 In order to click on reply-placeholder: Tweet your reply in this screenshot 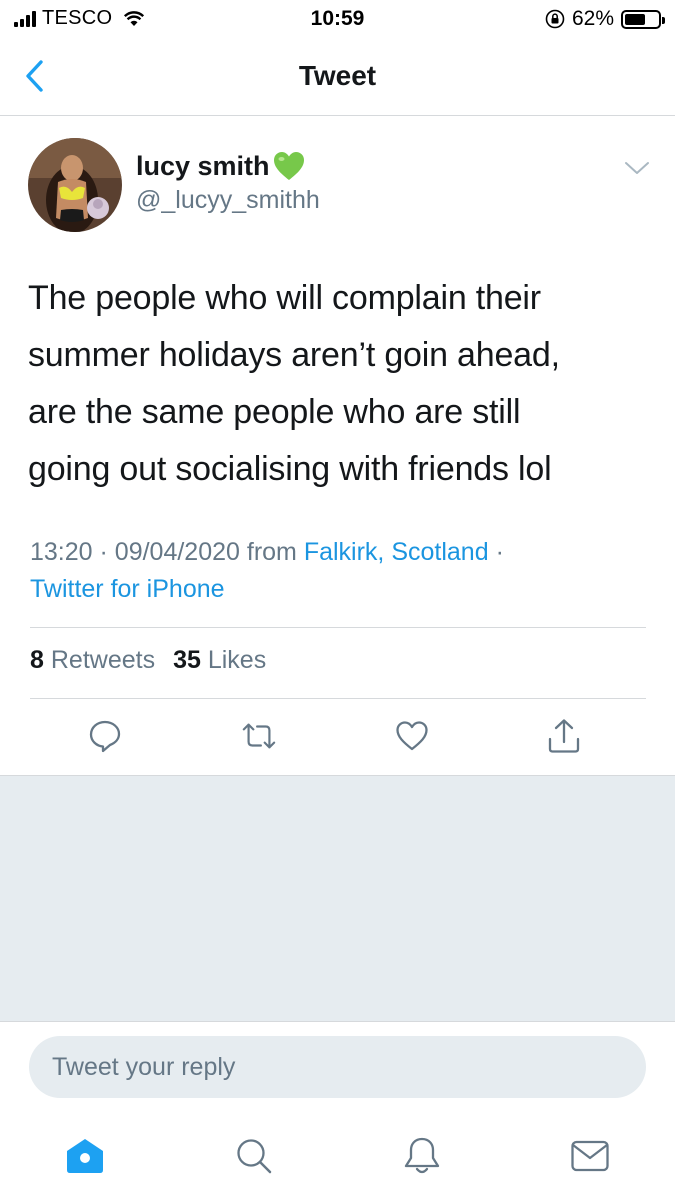, I will do `click(144, 1067)`.